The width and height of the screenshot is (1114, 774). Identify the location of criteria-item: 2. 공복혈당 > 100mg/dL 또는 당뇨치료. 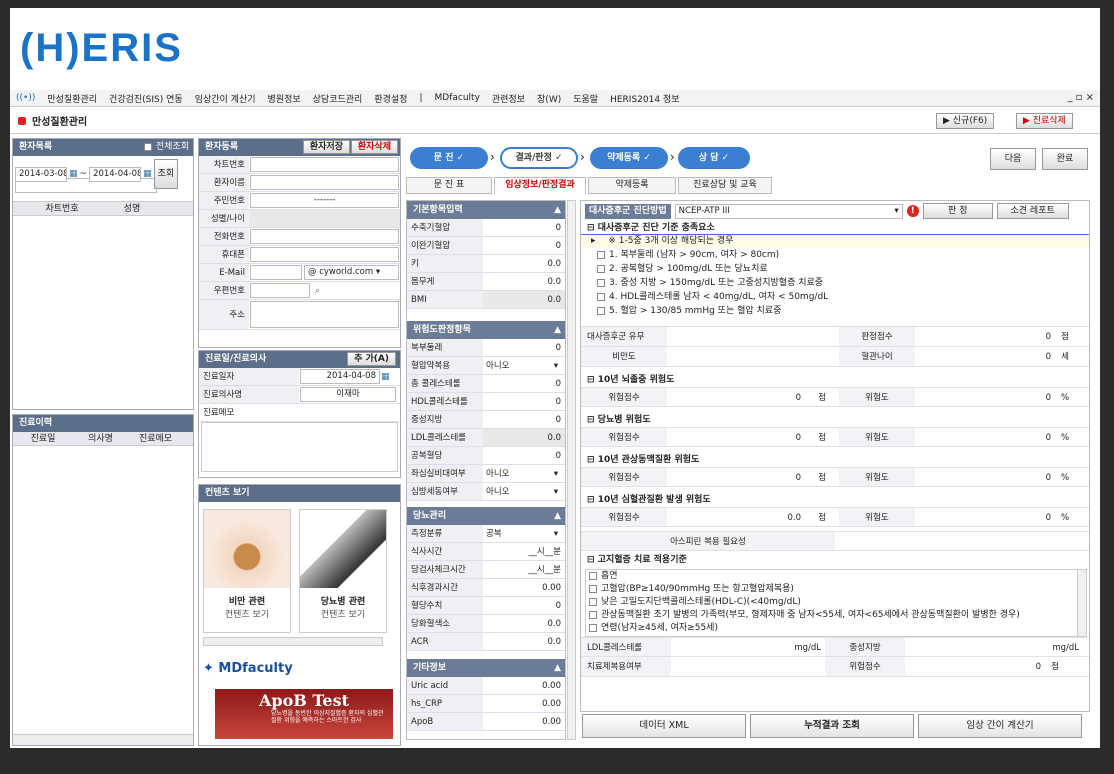
(835, 269).